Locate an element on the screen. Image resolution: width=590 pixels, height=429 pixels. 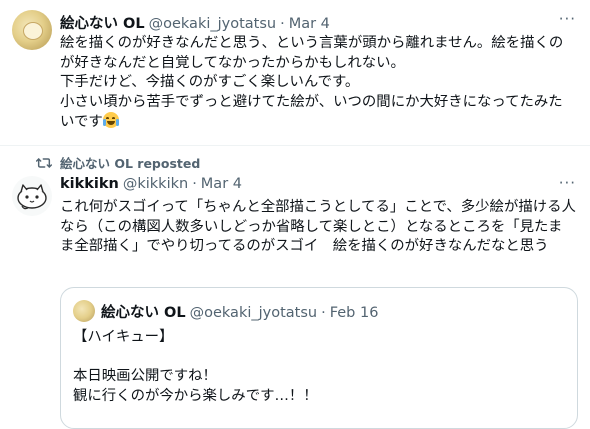
tweet-date: Feb 16 is located at coordinates (354, 313).